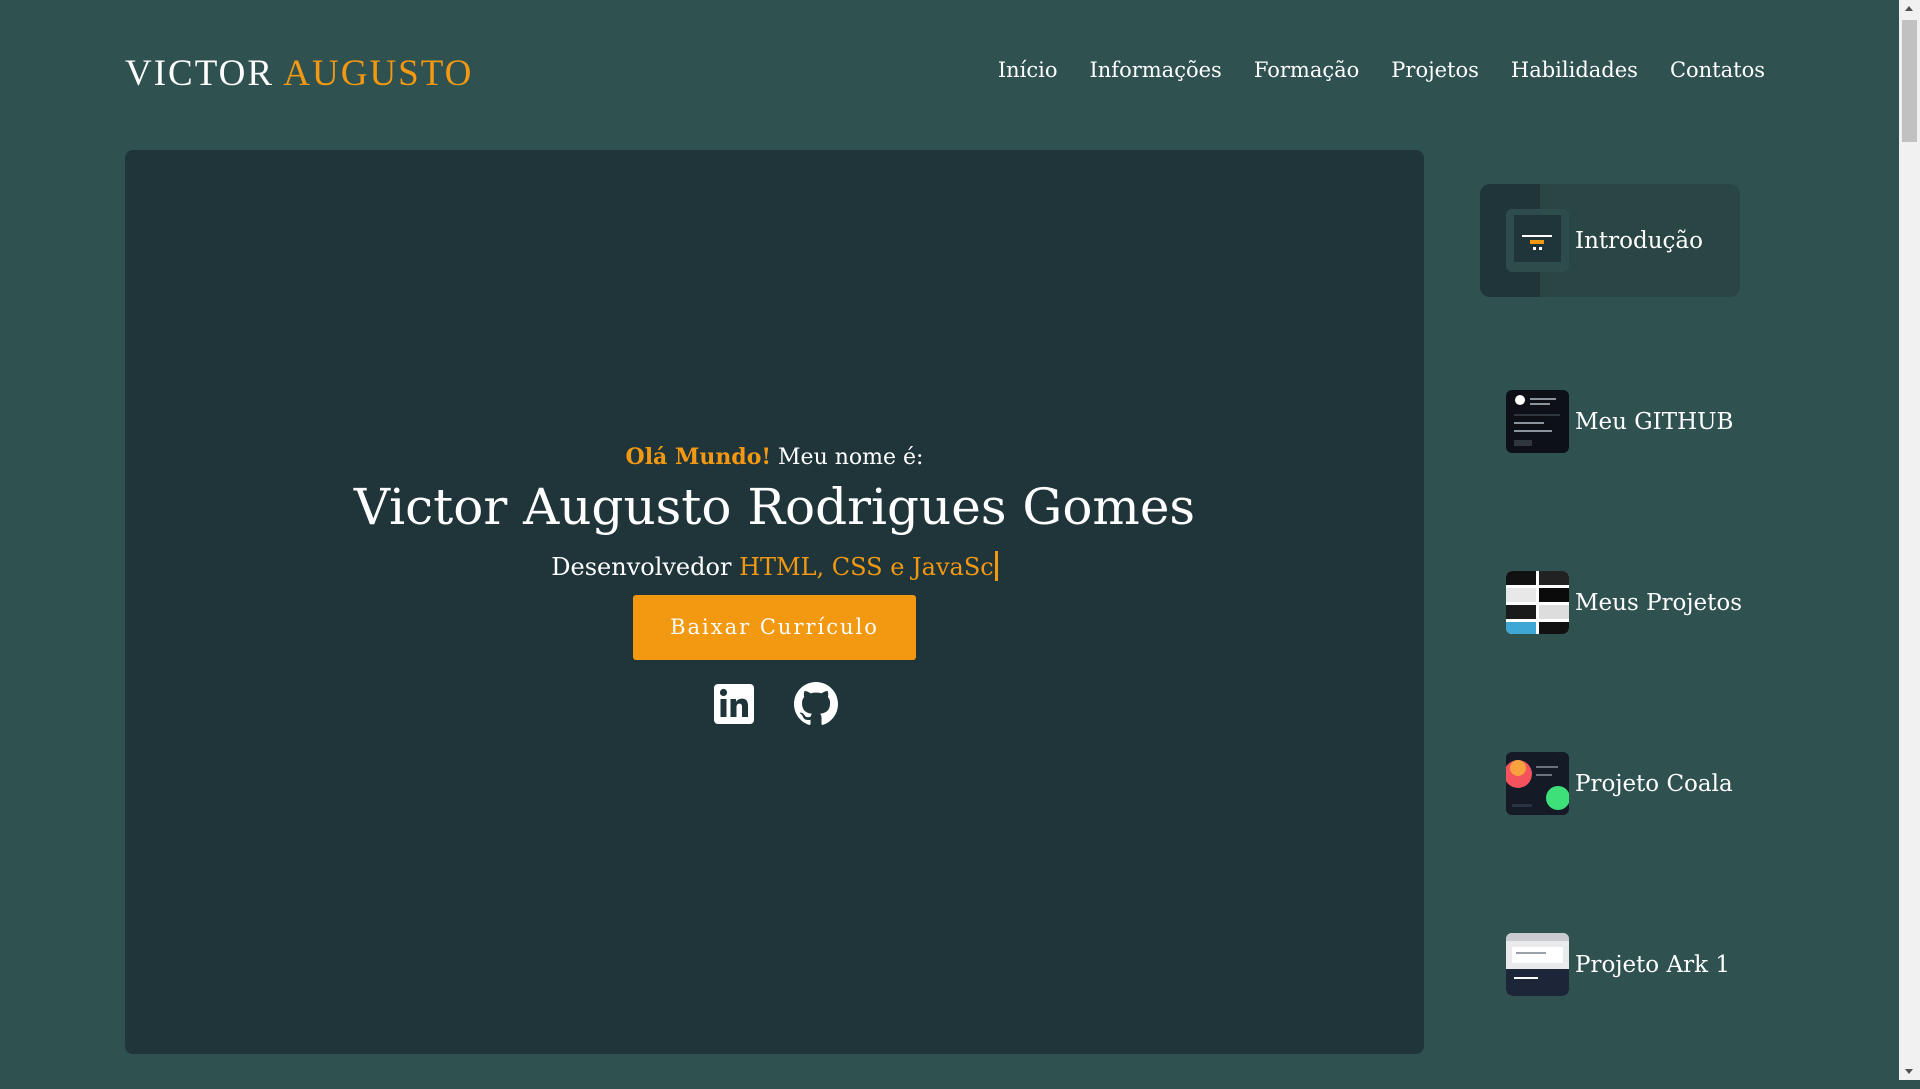 This screenshot has height=1089, width=1920. I want to click on linkedin-icon, so click(734, 704).